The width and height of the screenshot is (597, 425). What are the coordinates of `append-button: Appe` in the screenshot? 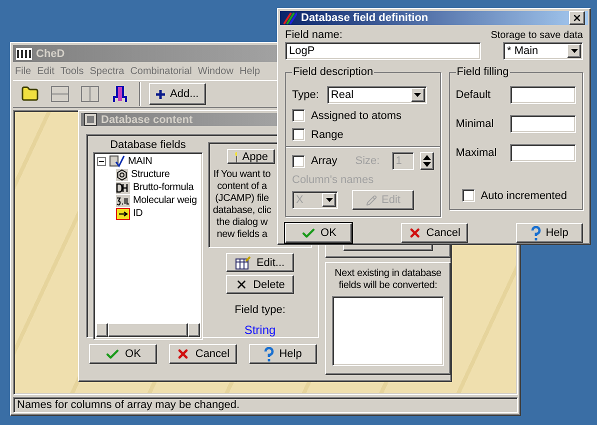 It's located at (251, 156).